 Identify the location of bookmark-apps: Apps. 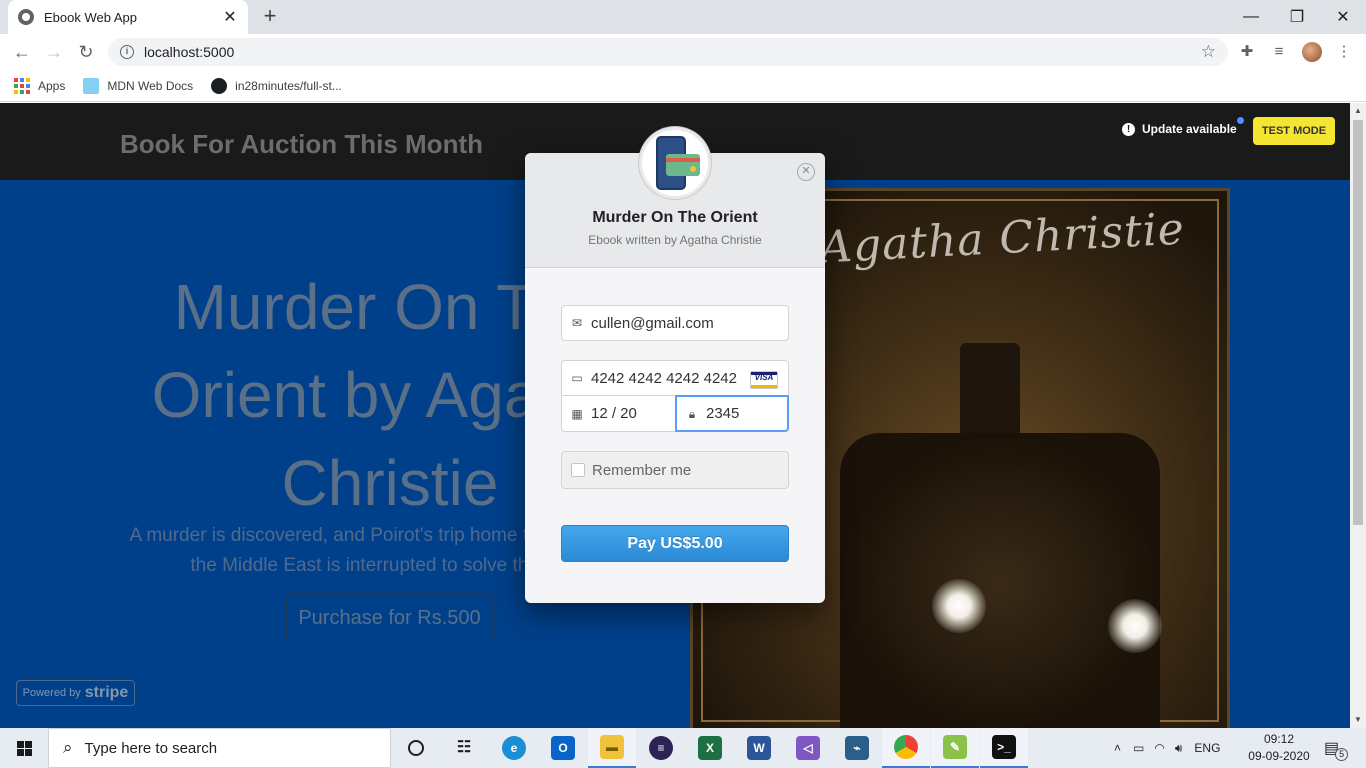
(39, 85).